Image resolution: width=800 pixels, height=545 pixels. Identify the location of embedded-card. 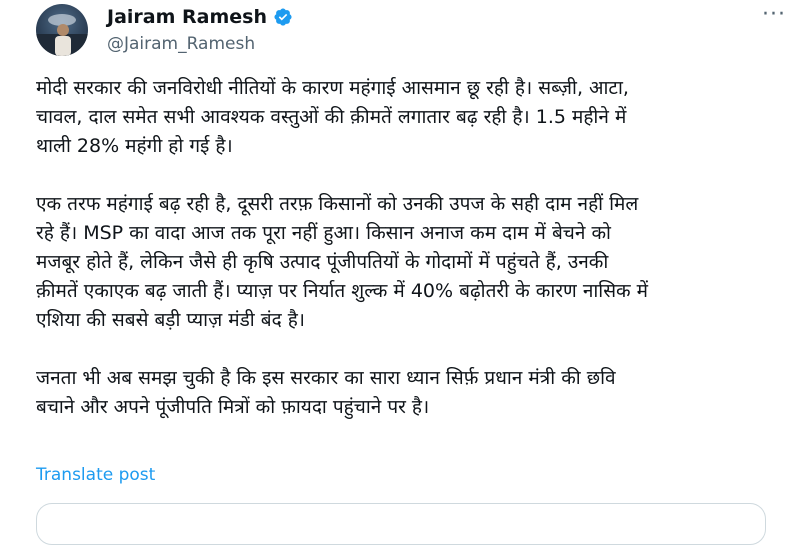
(401, 524).